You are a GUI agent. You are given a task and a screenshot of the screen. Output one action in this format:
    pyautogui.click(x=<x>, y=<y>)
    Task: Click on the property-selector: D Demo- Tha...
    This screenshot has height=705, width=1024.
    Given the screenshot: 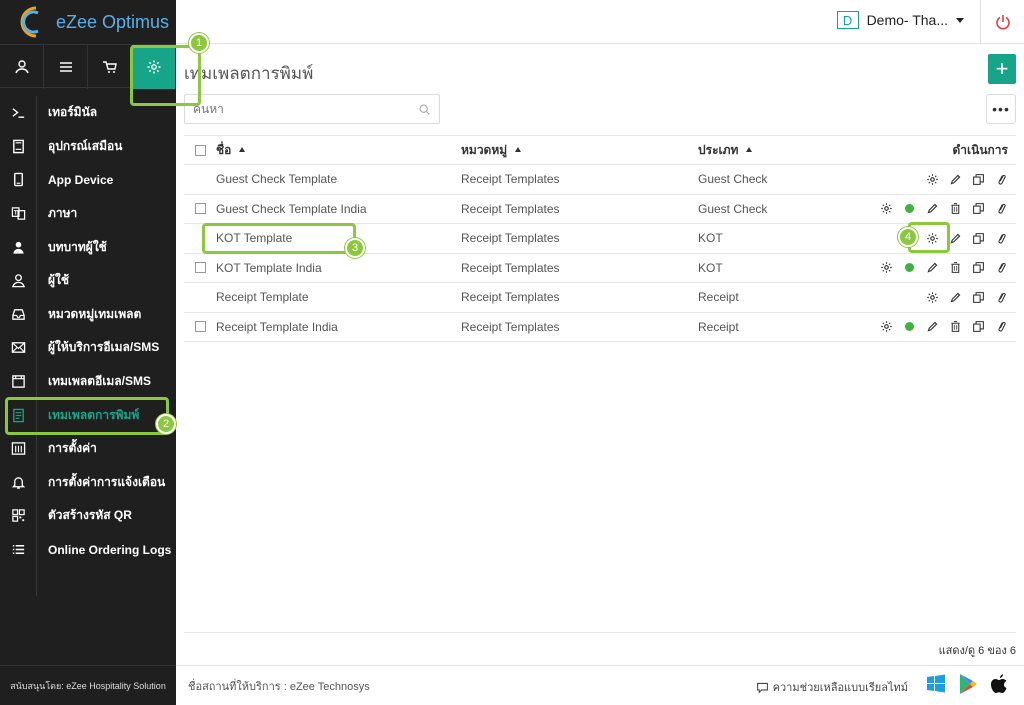 What is the action you would take?
    pyautogui.click(x=900, y=20)
    